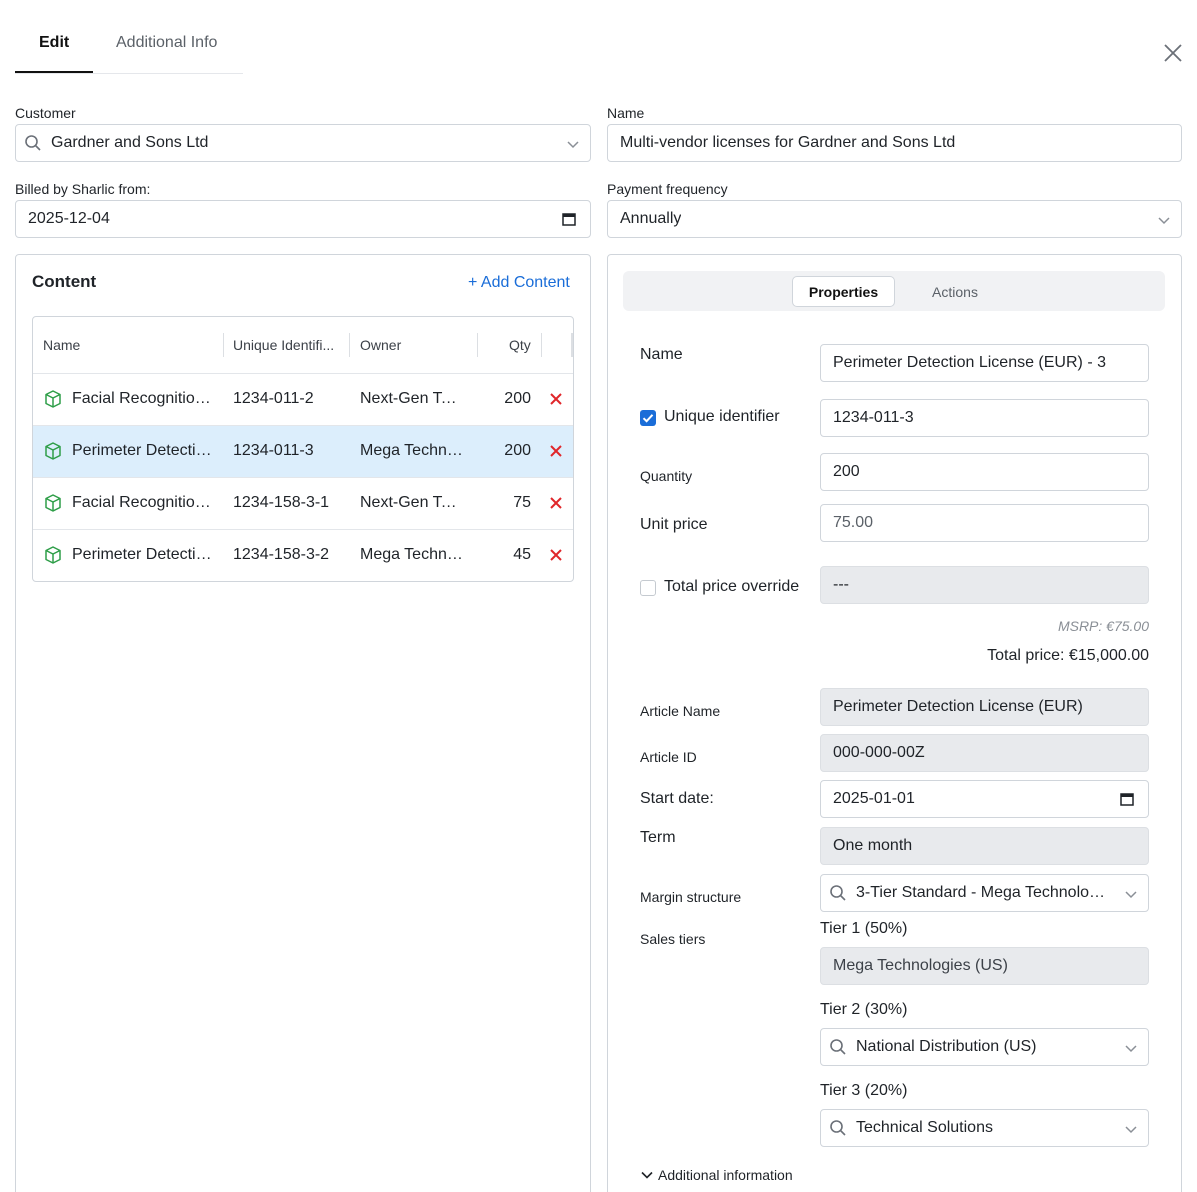  I want to click on cell-uid: 1234-158-3-1, so click(281, 502).